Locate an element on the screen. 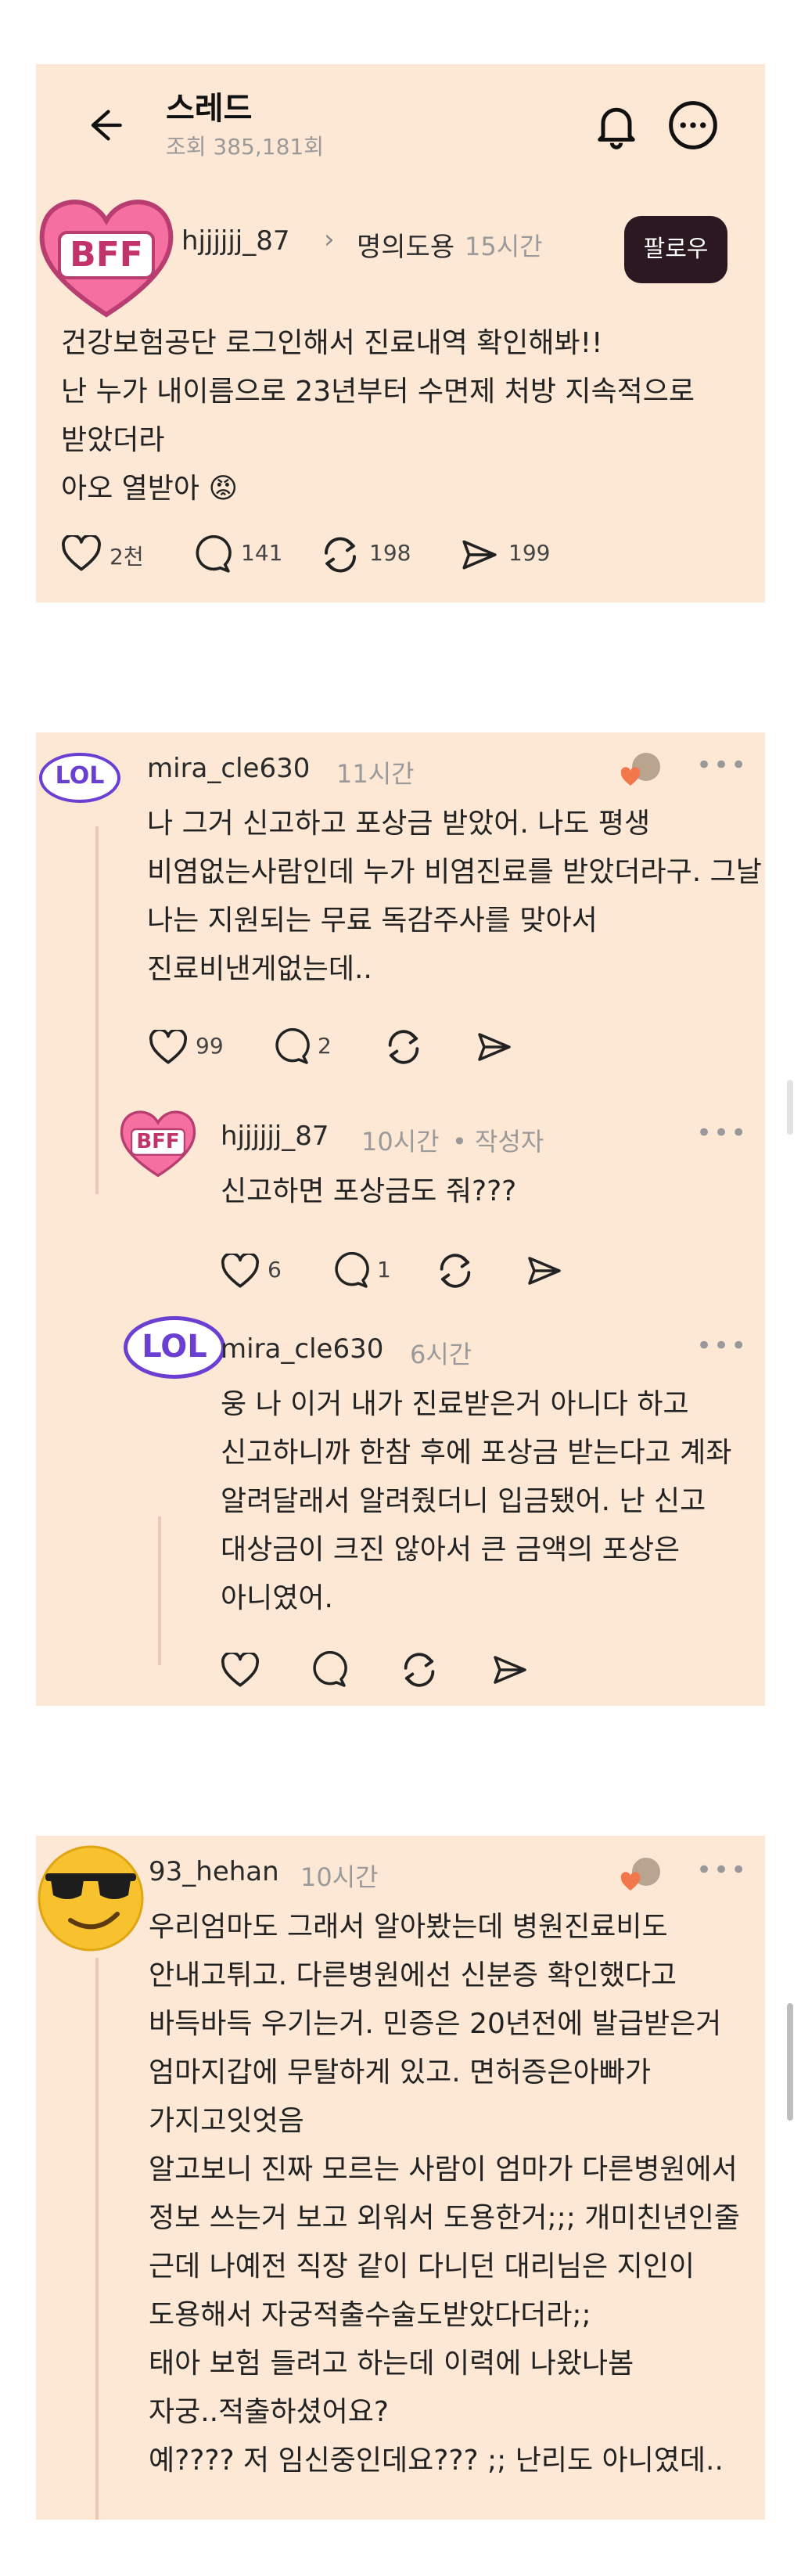 Image resolution: width=801 pixels, height=2576 pixels. reply-line: 알고보니 진짜 모르는 사람이 엄마가 다른병원에서 is located at coordinates (443, 2169).